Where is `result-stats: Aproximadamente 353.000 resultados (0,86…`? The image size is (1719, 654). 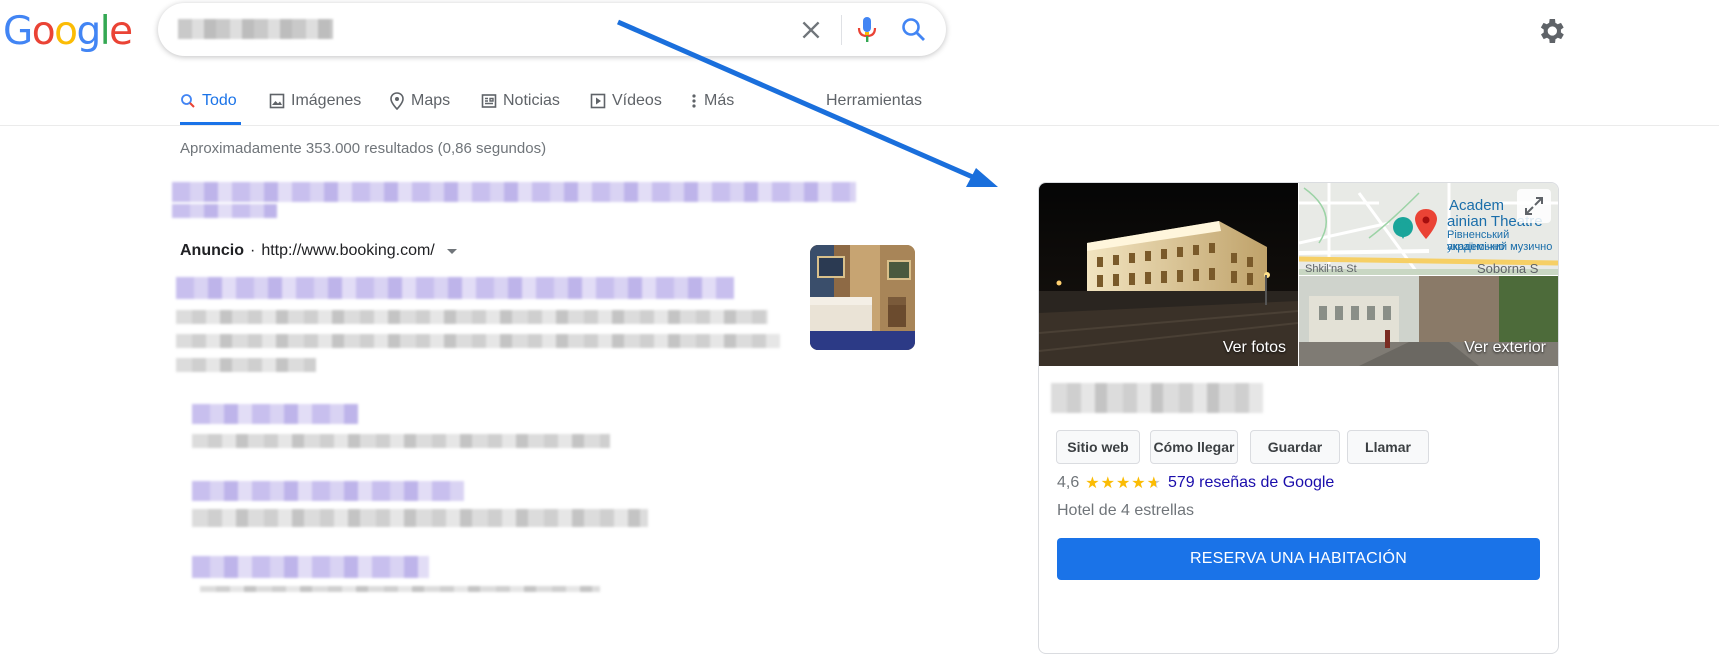
result-stats: Aproximadamente 353.000 resultados (0,86… is located at coordinates (363, 148).